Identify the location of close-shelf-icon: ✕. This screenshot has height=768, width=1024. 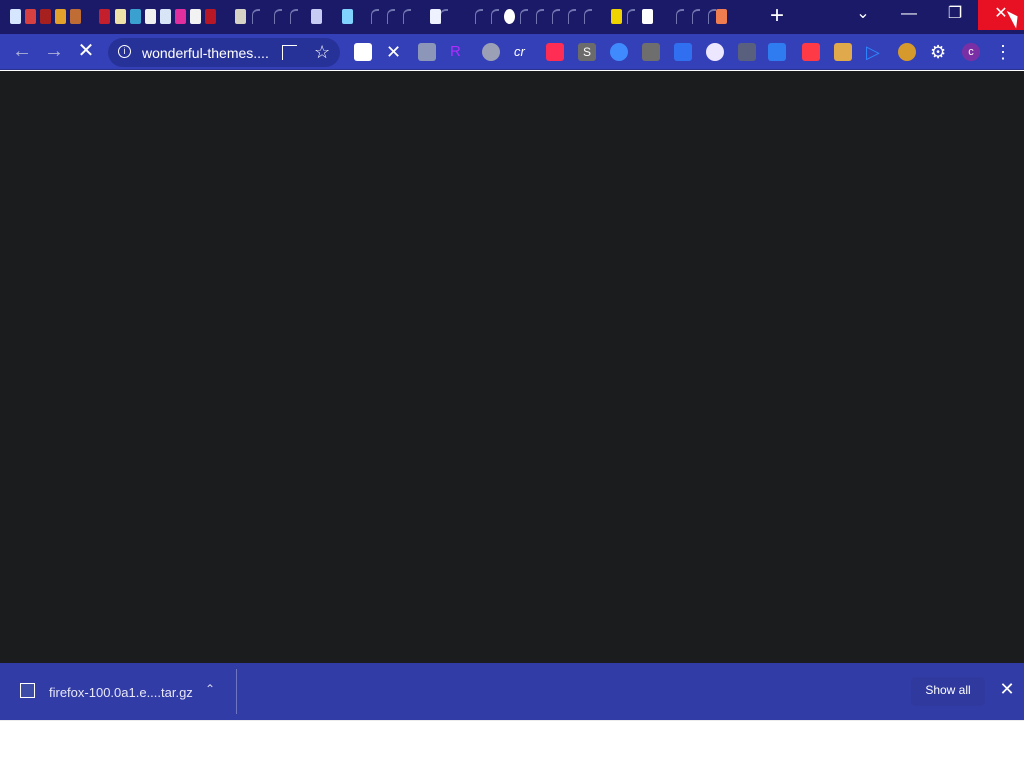
(1007, 689).